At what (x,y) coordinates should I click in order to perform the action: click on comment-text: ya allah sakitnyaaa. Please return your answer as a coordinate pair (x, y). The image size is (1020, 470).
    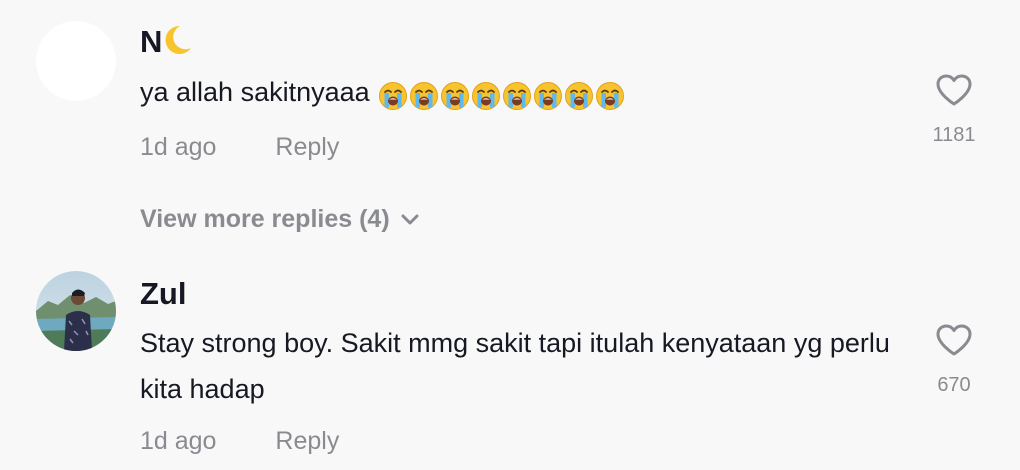
    Looking at the image, I should click on (525, 93).